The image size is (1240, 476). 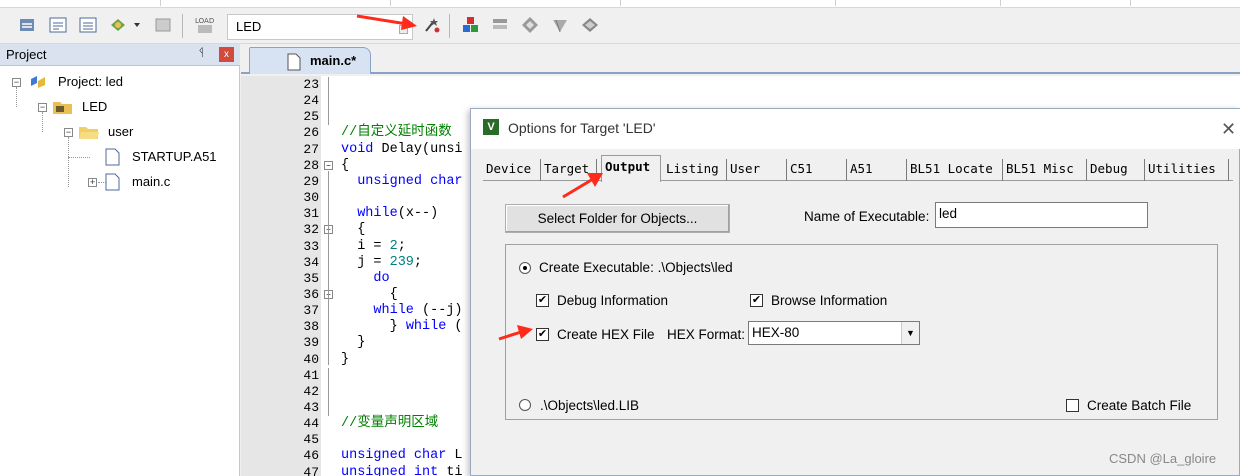 What do you see at coordinates (955, 170) in the screenshot?
I see `tab-bl51-locate: BL51 Locate` at bounding box center [955, 170].